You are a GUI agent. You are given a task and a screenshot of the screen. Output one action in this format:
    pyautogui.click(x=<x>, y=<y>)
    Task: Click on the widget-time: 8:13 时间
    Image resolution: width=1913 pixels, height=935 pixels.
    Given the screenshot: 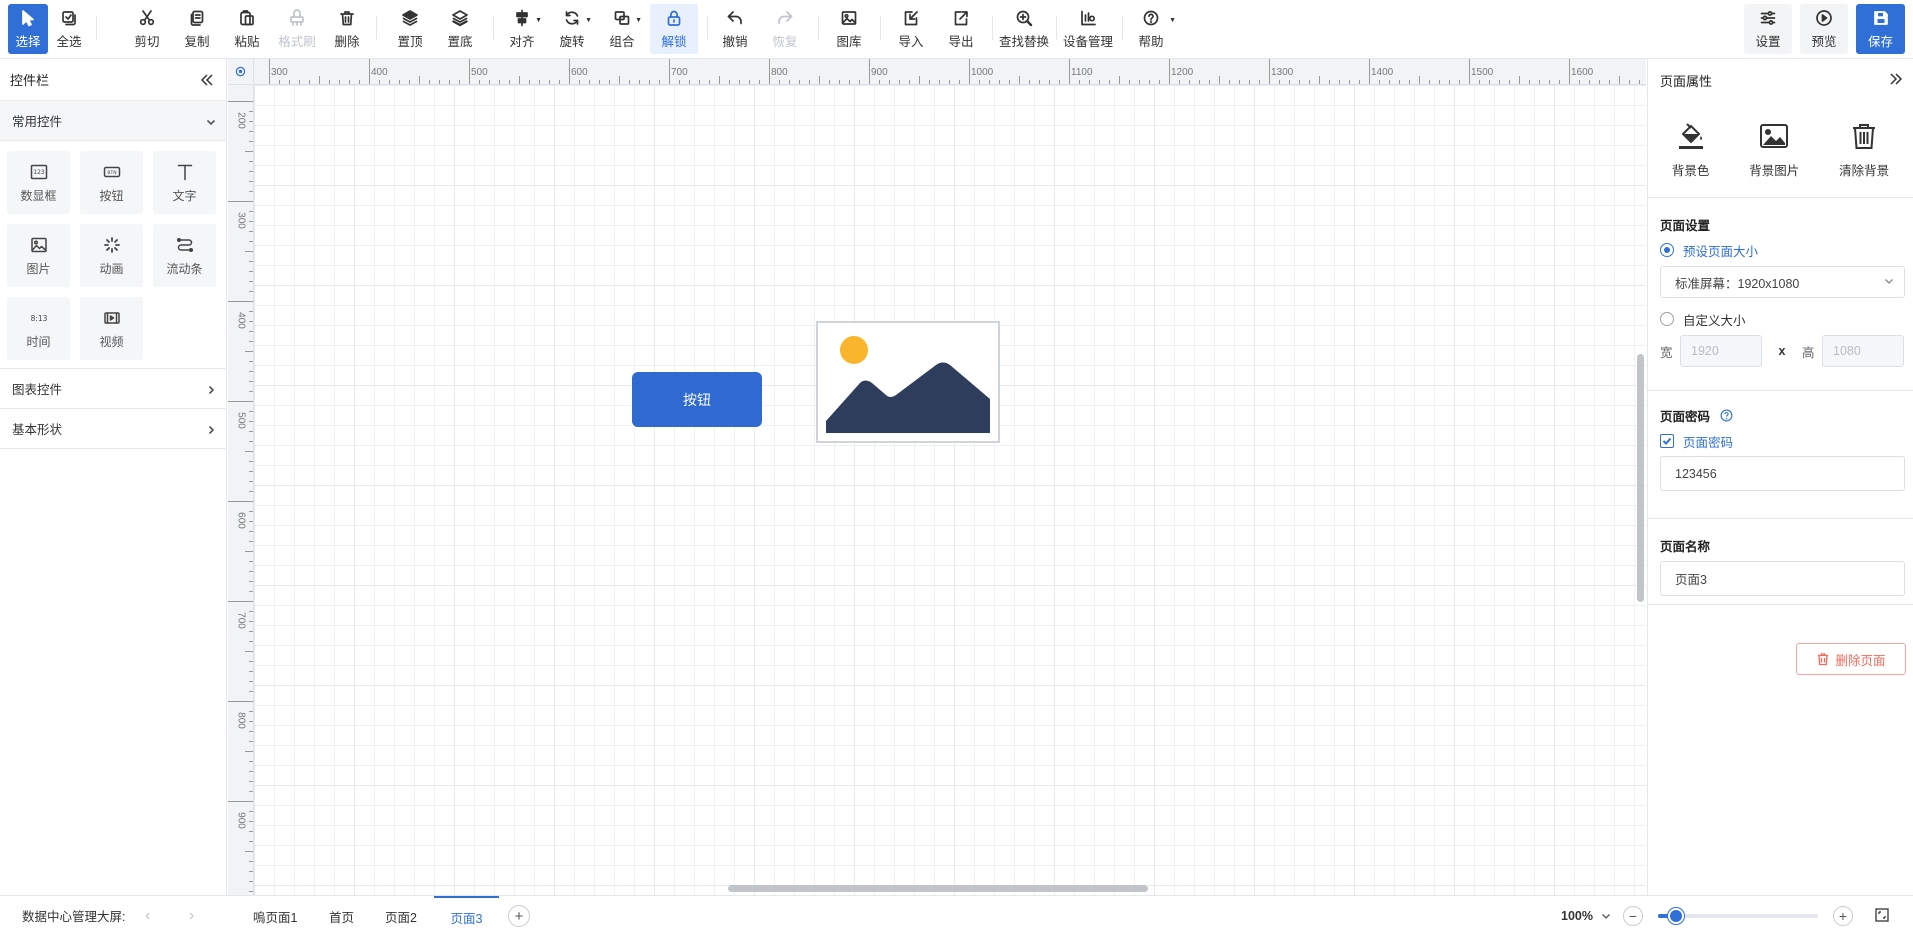 What is the action you would take?
    pyautogui.click(x=38, y=328)
    